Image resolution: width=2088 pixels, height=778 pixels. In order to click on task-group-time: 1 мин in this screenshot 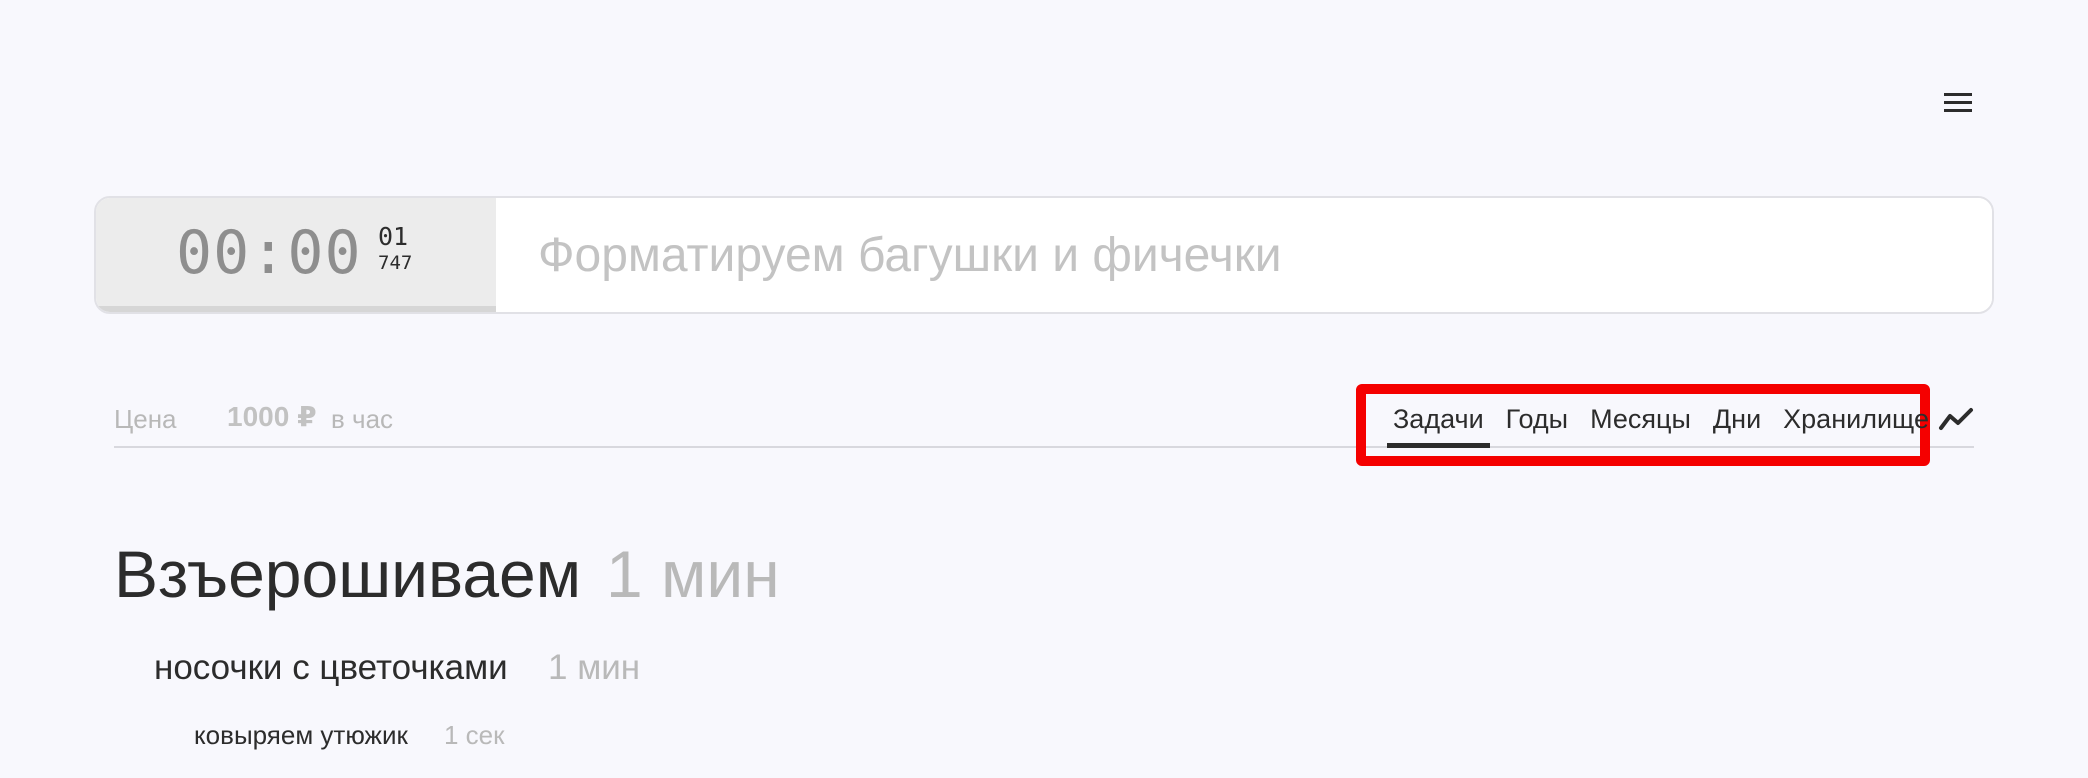, I will do `click(693, 574)`.